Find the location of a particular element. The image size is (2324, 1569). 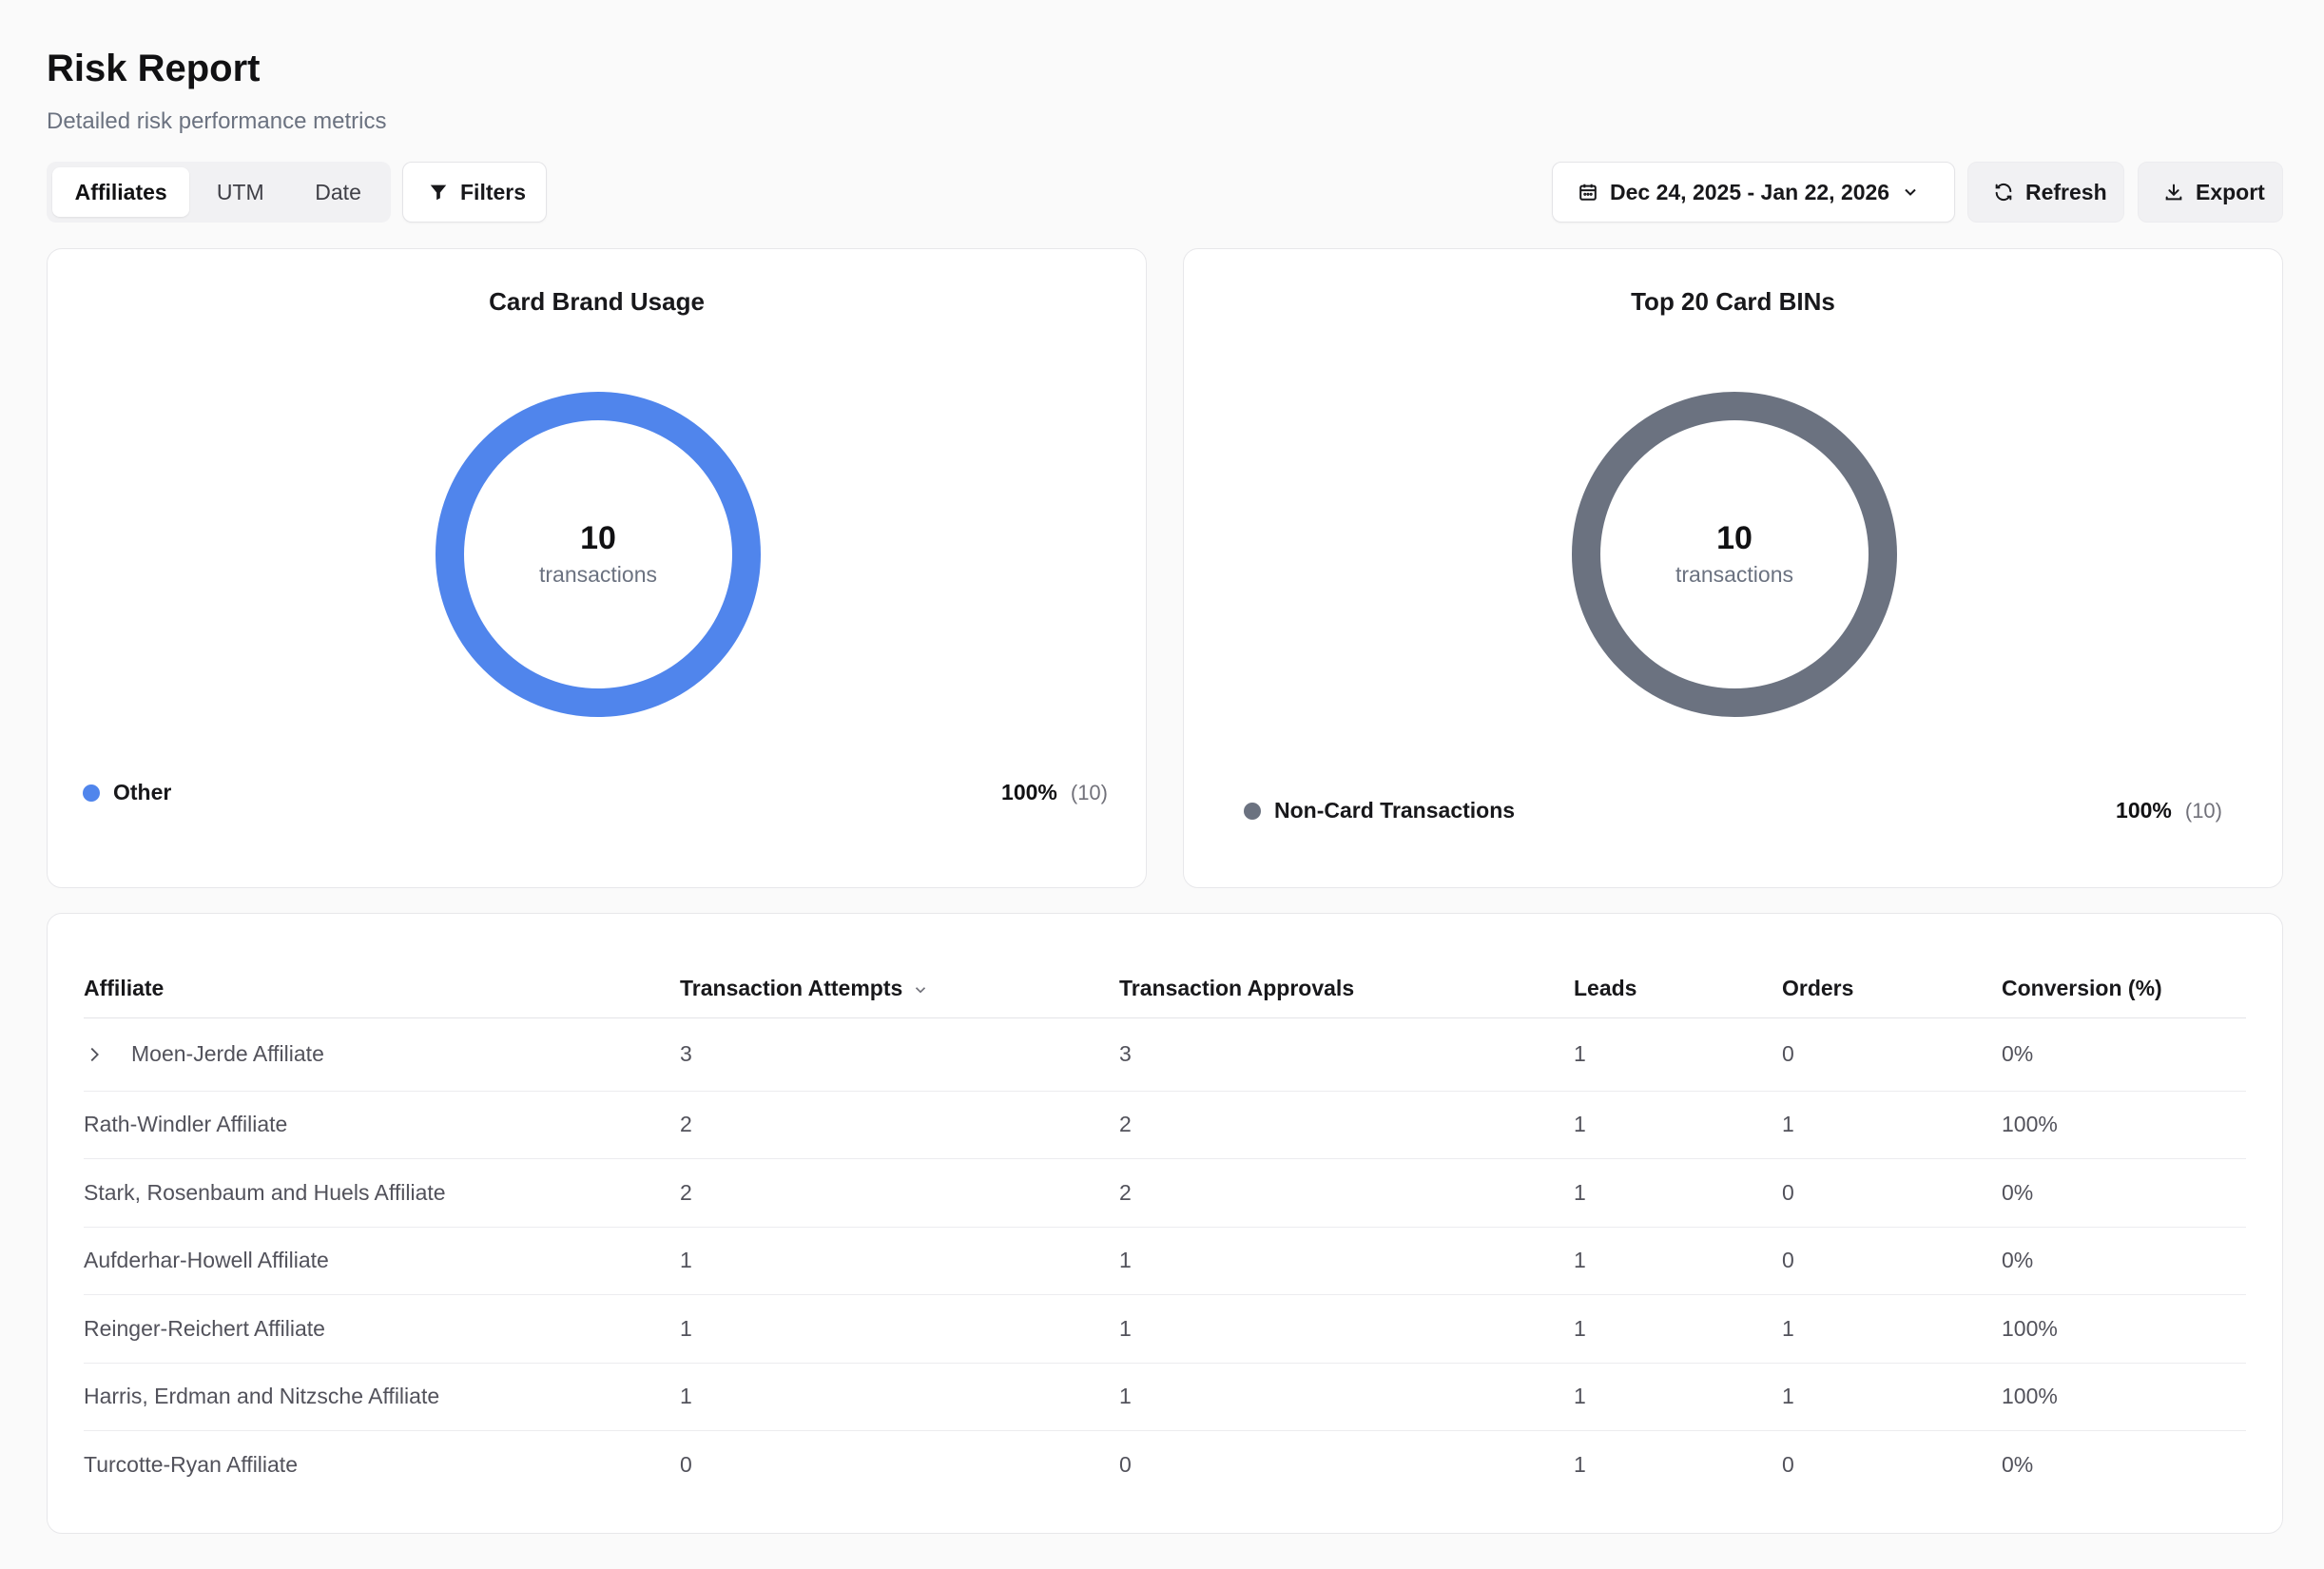

table-row: Moen-Jerde Affiliate 3 3 1 0 0% is located at coordinates (1165, 1054).